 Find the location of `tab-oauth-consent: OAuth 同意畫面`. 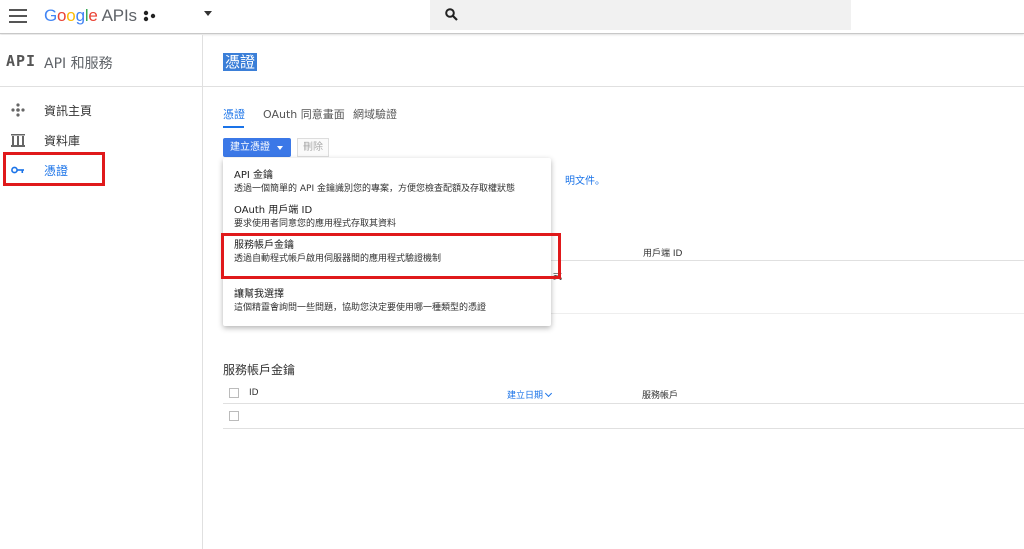

tab-oauth-consent: OAuth 同意畫面 is located at coordinates (304, 114).